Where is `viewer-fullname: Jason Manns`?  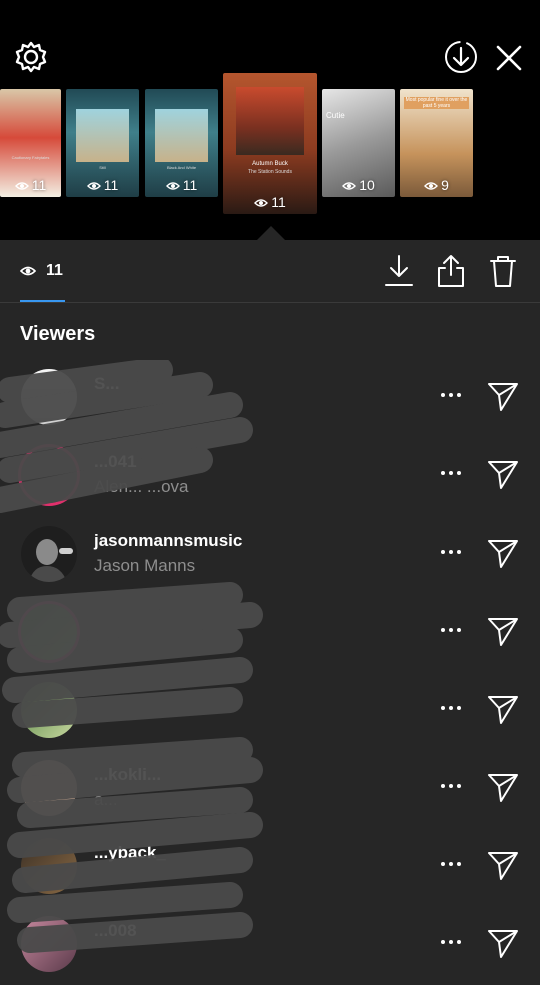
viewer-fullname: Jason Manns is located at coordinates (145, 565).